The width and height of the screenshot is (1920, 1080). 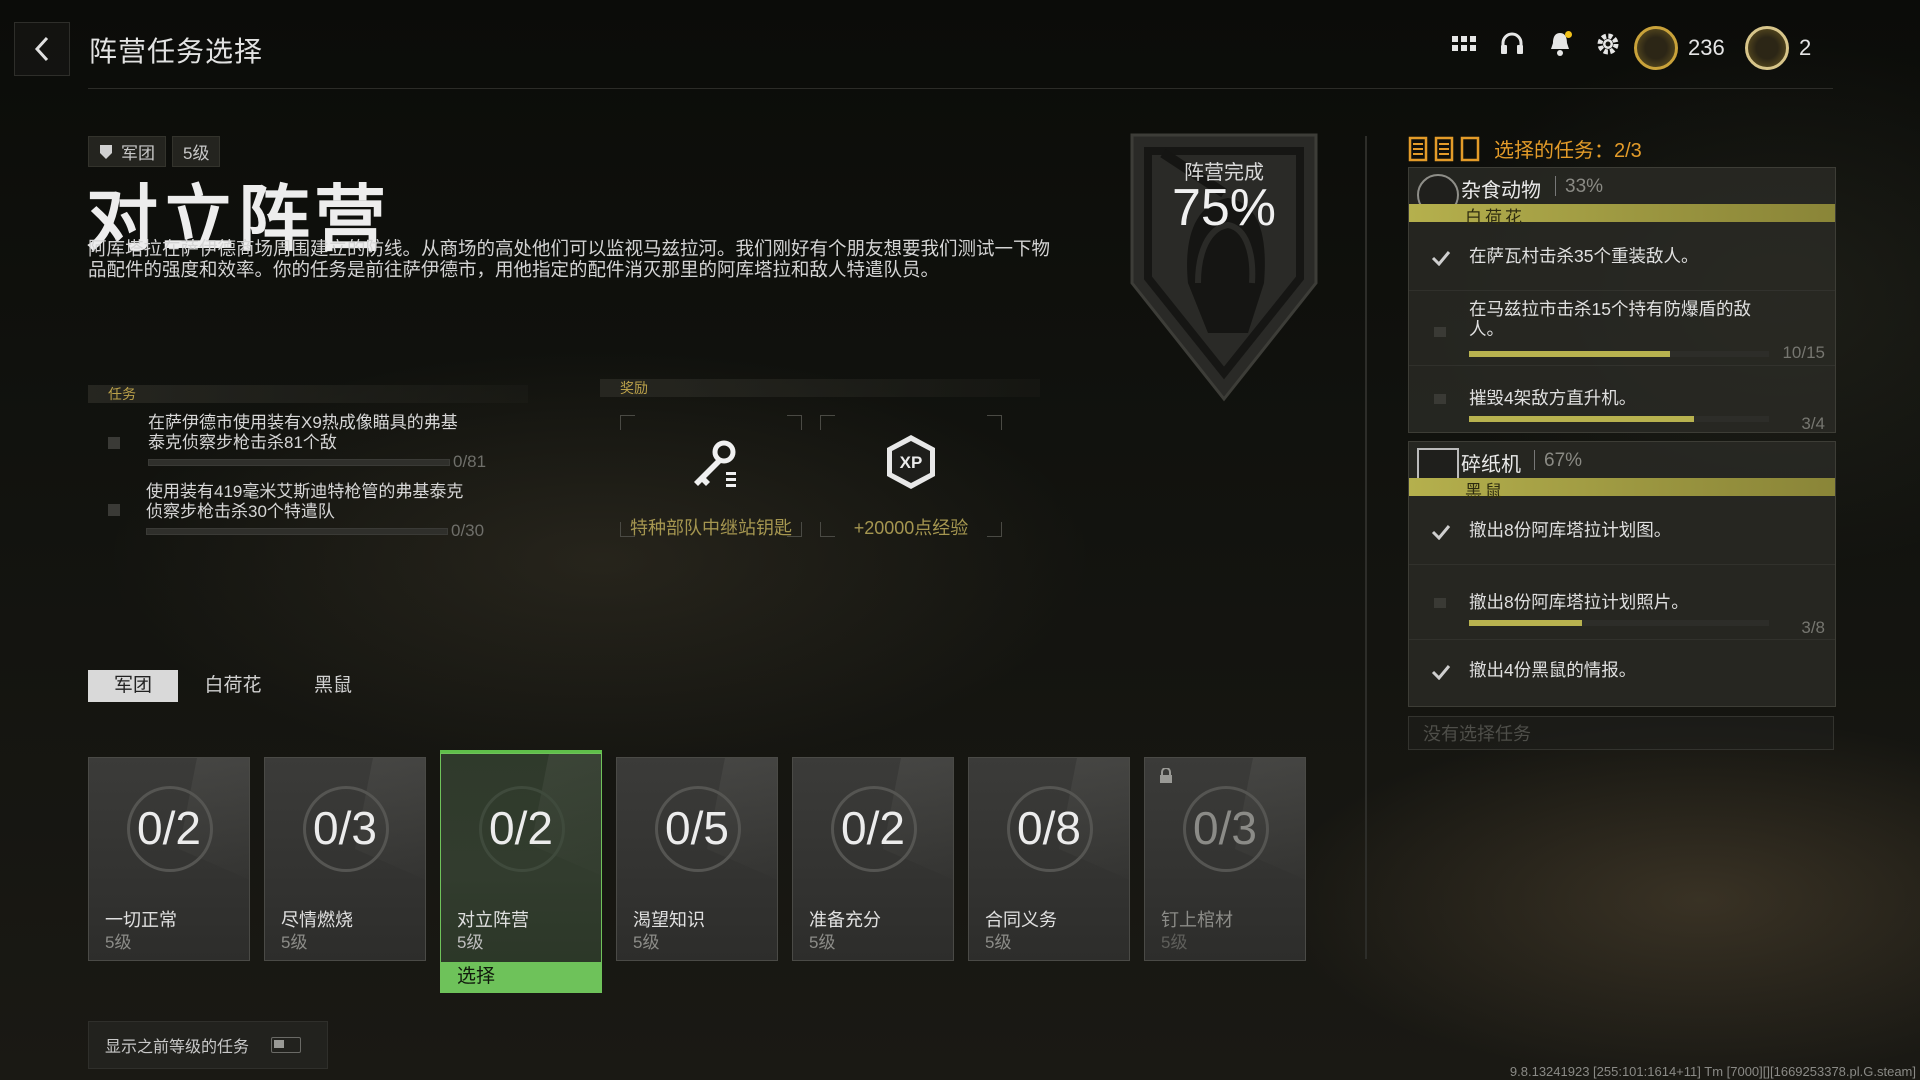 What do you see at coordinates (1225, 859) in the screenshot?
I see `mission-card-locked: 0/3 钉上棺材 5级` at bounding box center [1225, 859].